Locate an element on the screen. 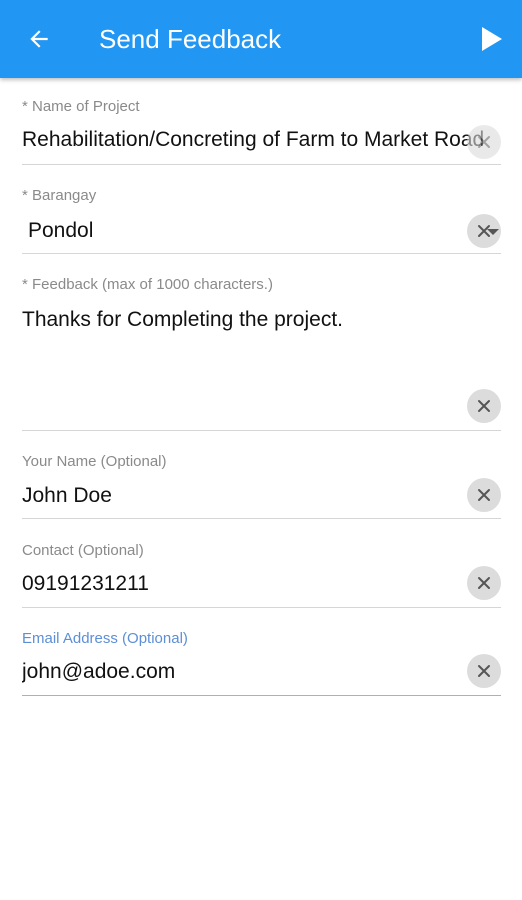  barangay-select: Pondol is located at coordinates (60, 231).